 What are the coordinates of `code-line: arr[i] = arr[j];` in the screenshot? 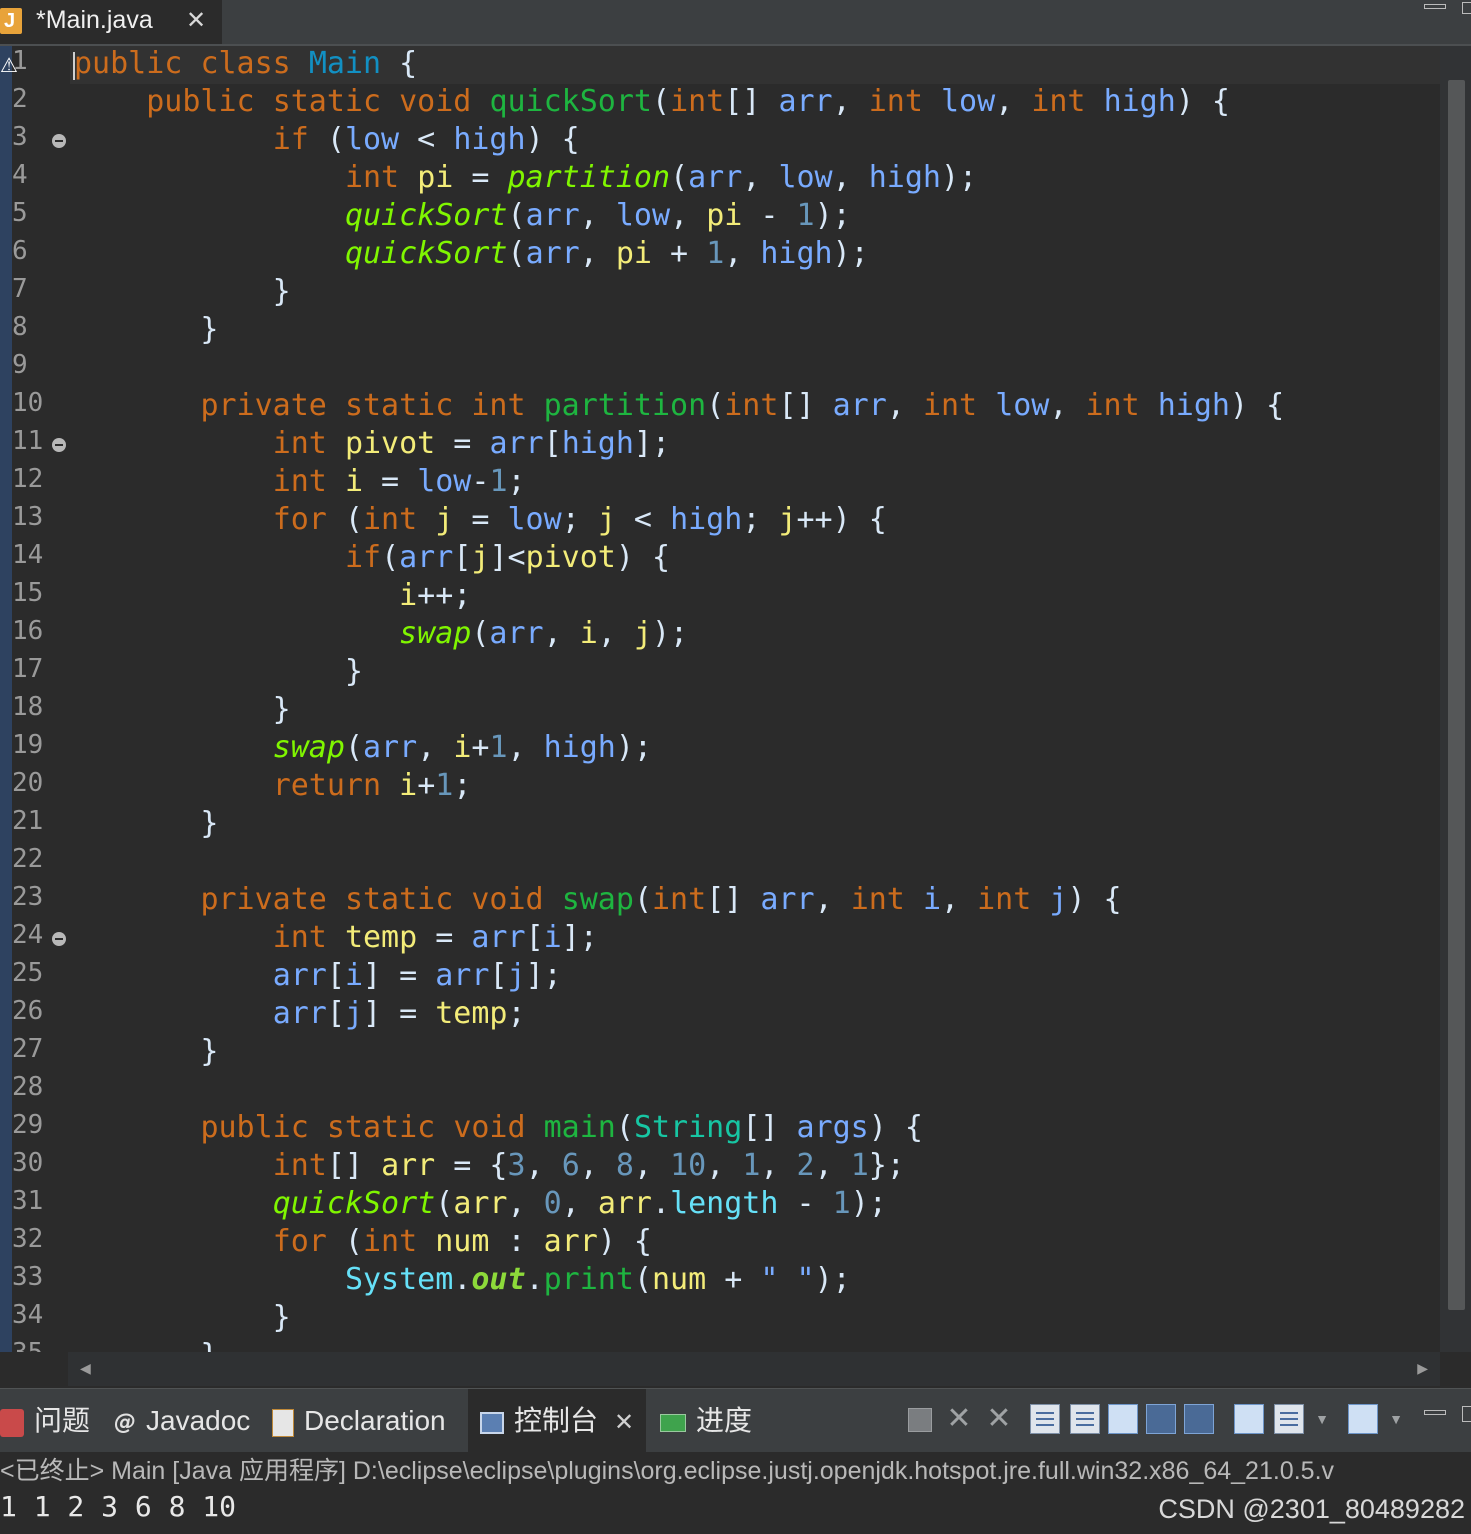 It's located at (318, 977).